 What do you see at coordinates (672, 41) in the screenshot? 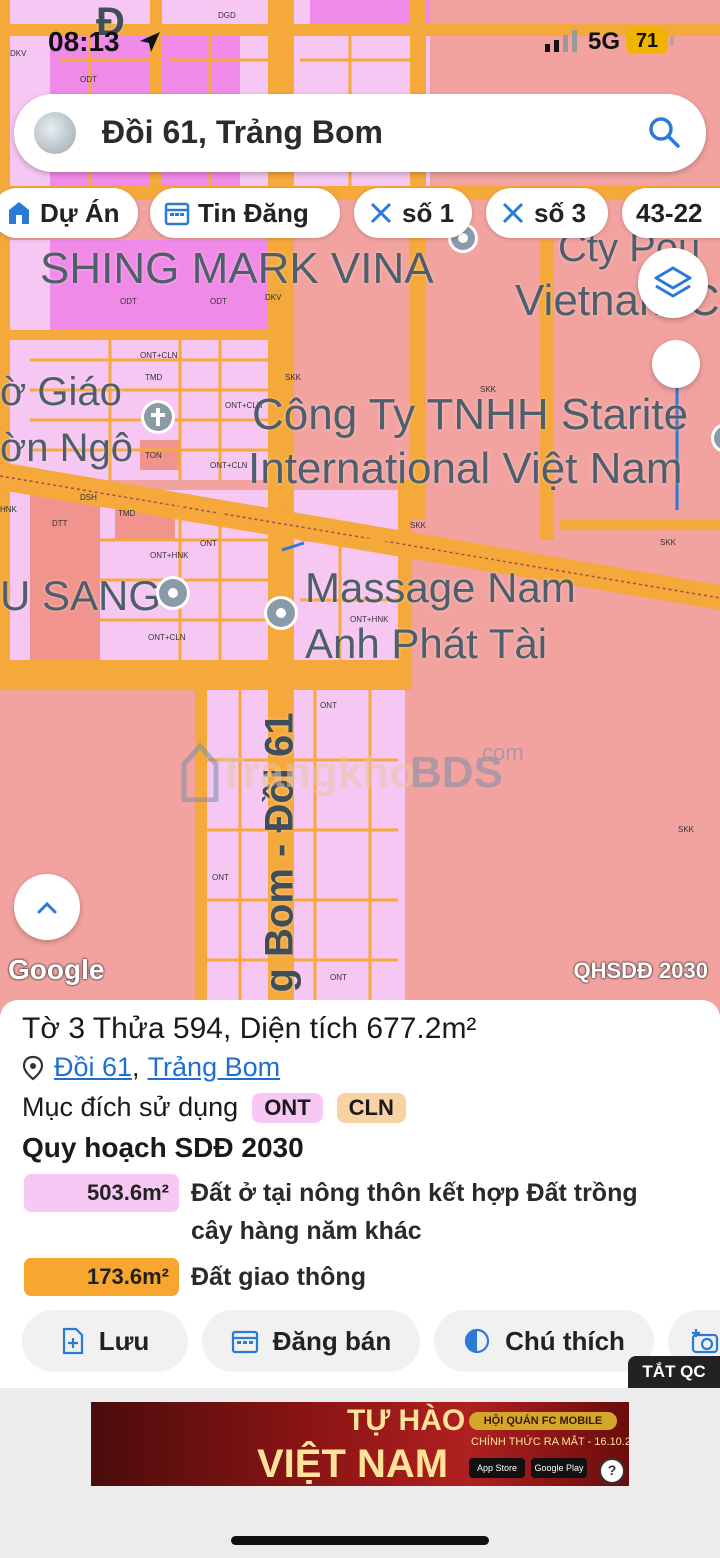
I see `battery-tip` at bounding box center [672, 41].